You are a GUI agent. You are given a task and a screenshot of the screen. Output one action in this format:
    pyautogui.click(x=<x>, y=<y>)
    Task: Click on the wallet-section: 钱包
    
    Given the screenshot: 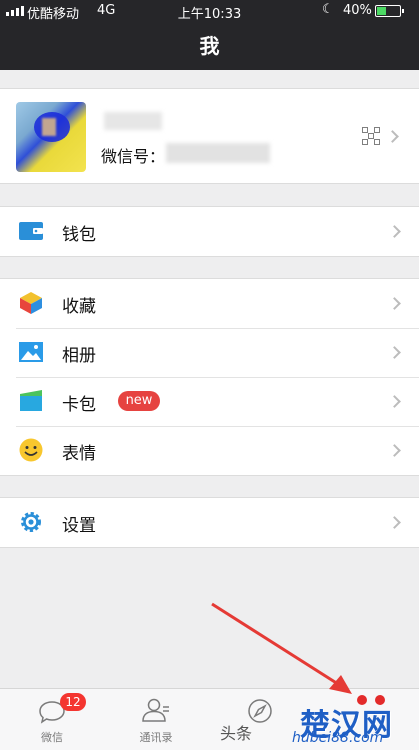 What is the action you would take?
    pyautogui.click(x=209, y=231)
    